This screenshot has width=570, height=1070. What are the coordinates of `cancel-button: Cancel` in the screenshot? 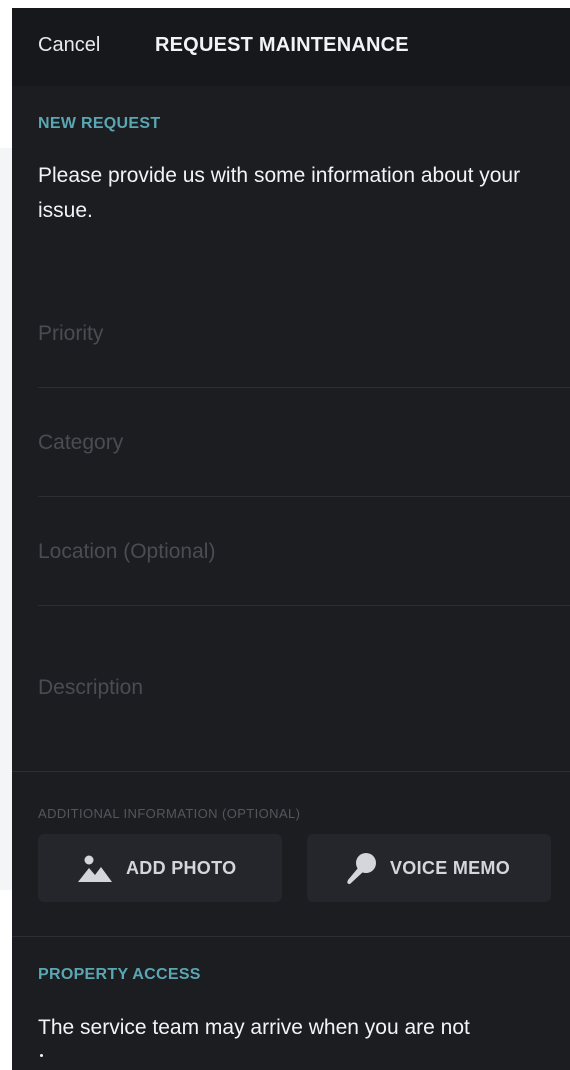 It's located at (69, 45).